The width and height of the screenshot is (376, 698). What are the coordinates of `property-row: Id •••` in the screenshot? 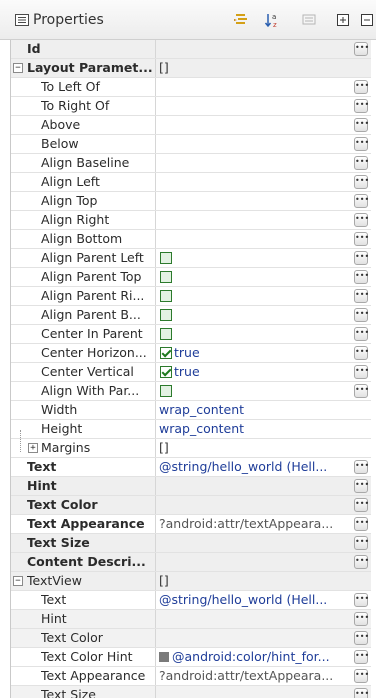 It's located at (191, 49).